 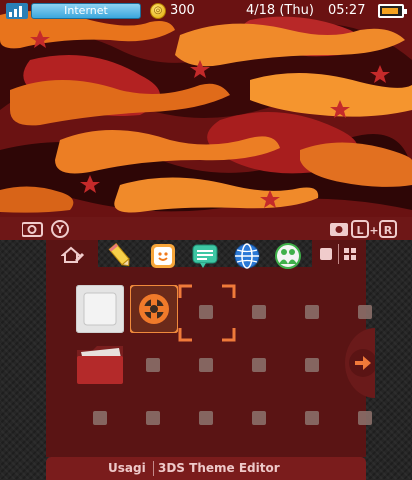 I want to click on scroll-right-arrow-icon, so click(x=360, y=363).